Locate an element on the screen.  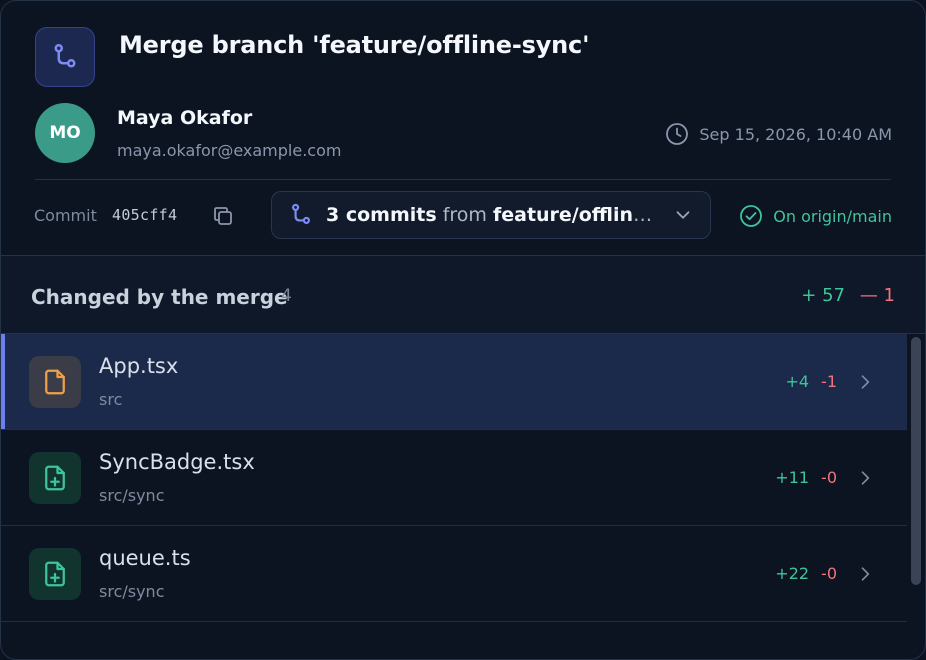
author-email: maya.okafor@example.com is located at coordinates (229, 150).